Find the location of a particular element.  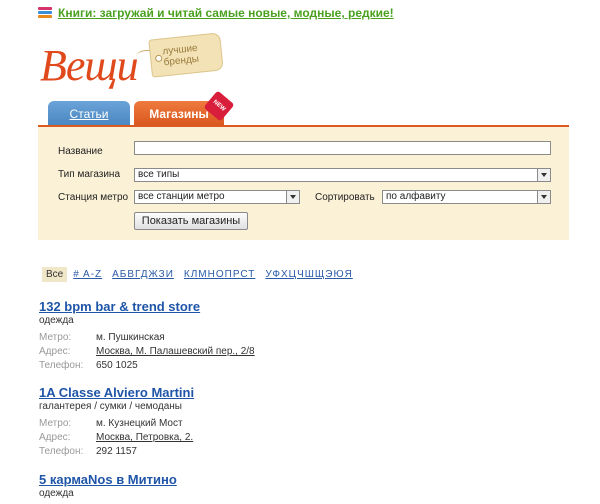

store-address-row: Адрес: Москва, Петровка, 2. is located at coordinates (116, 438).